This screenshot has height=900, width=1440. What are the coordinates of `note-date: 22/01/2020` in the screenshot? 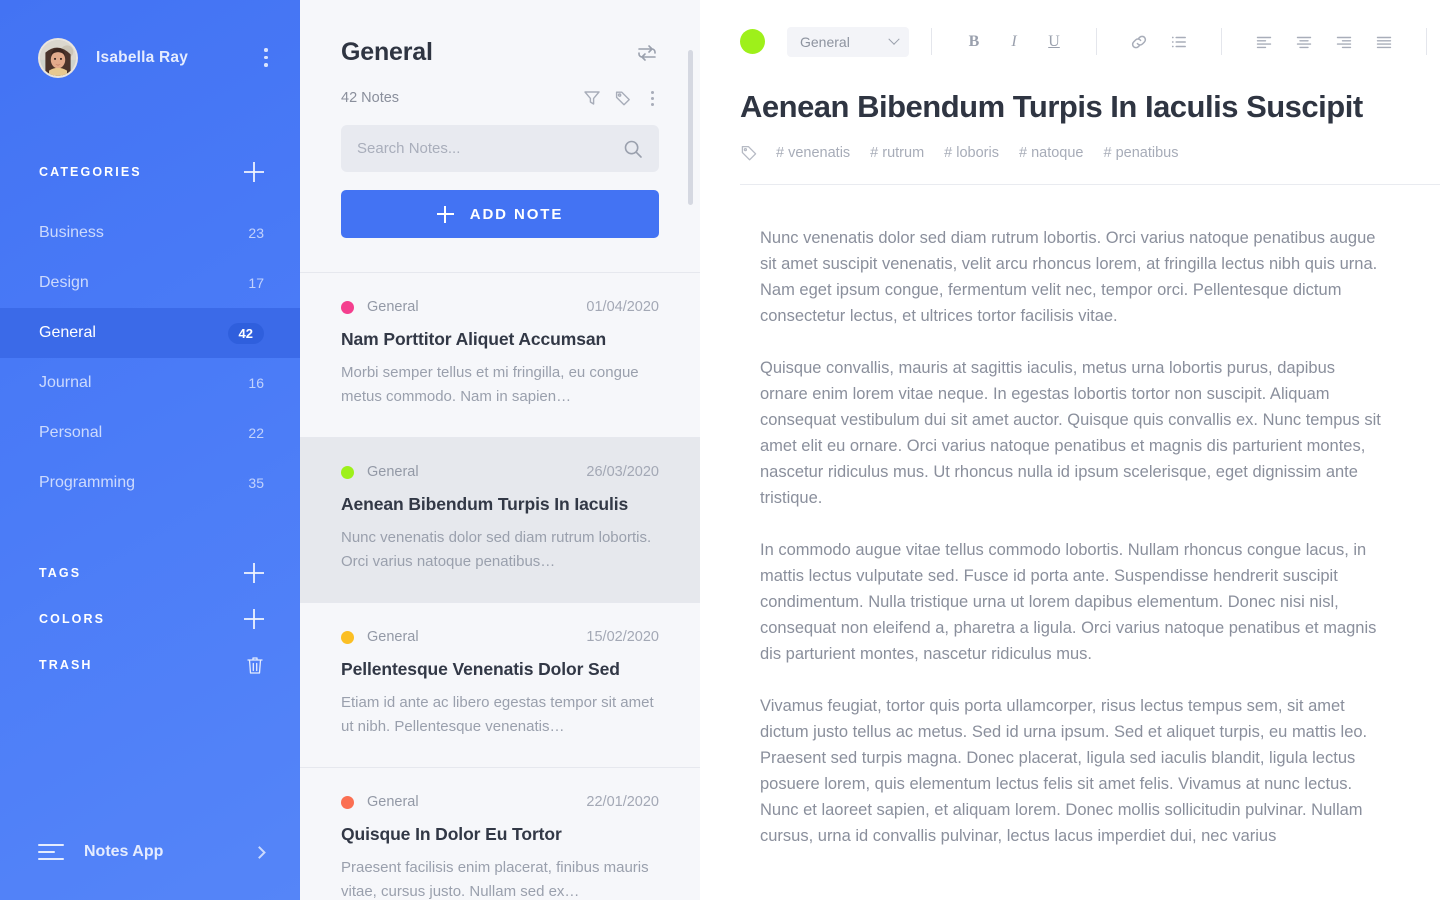 It's located at (622, 802).